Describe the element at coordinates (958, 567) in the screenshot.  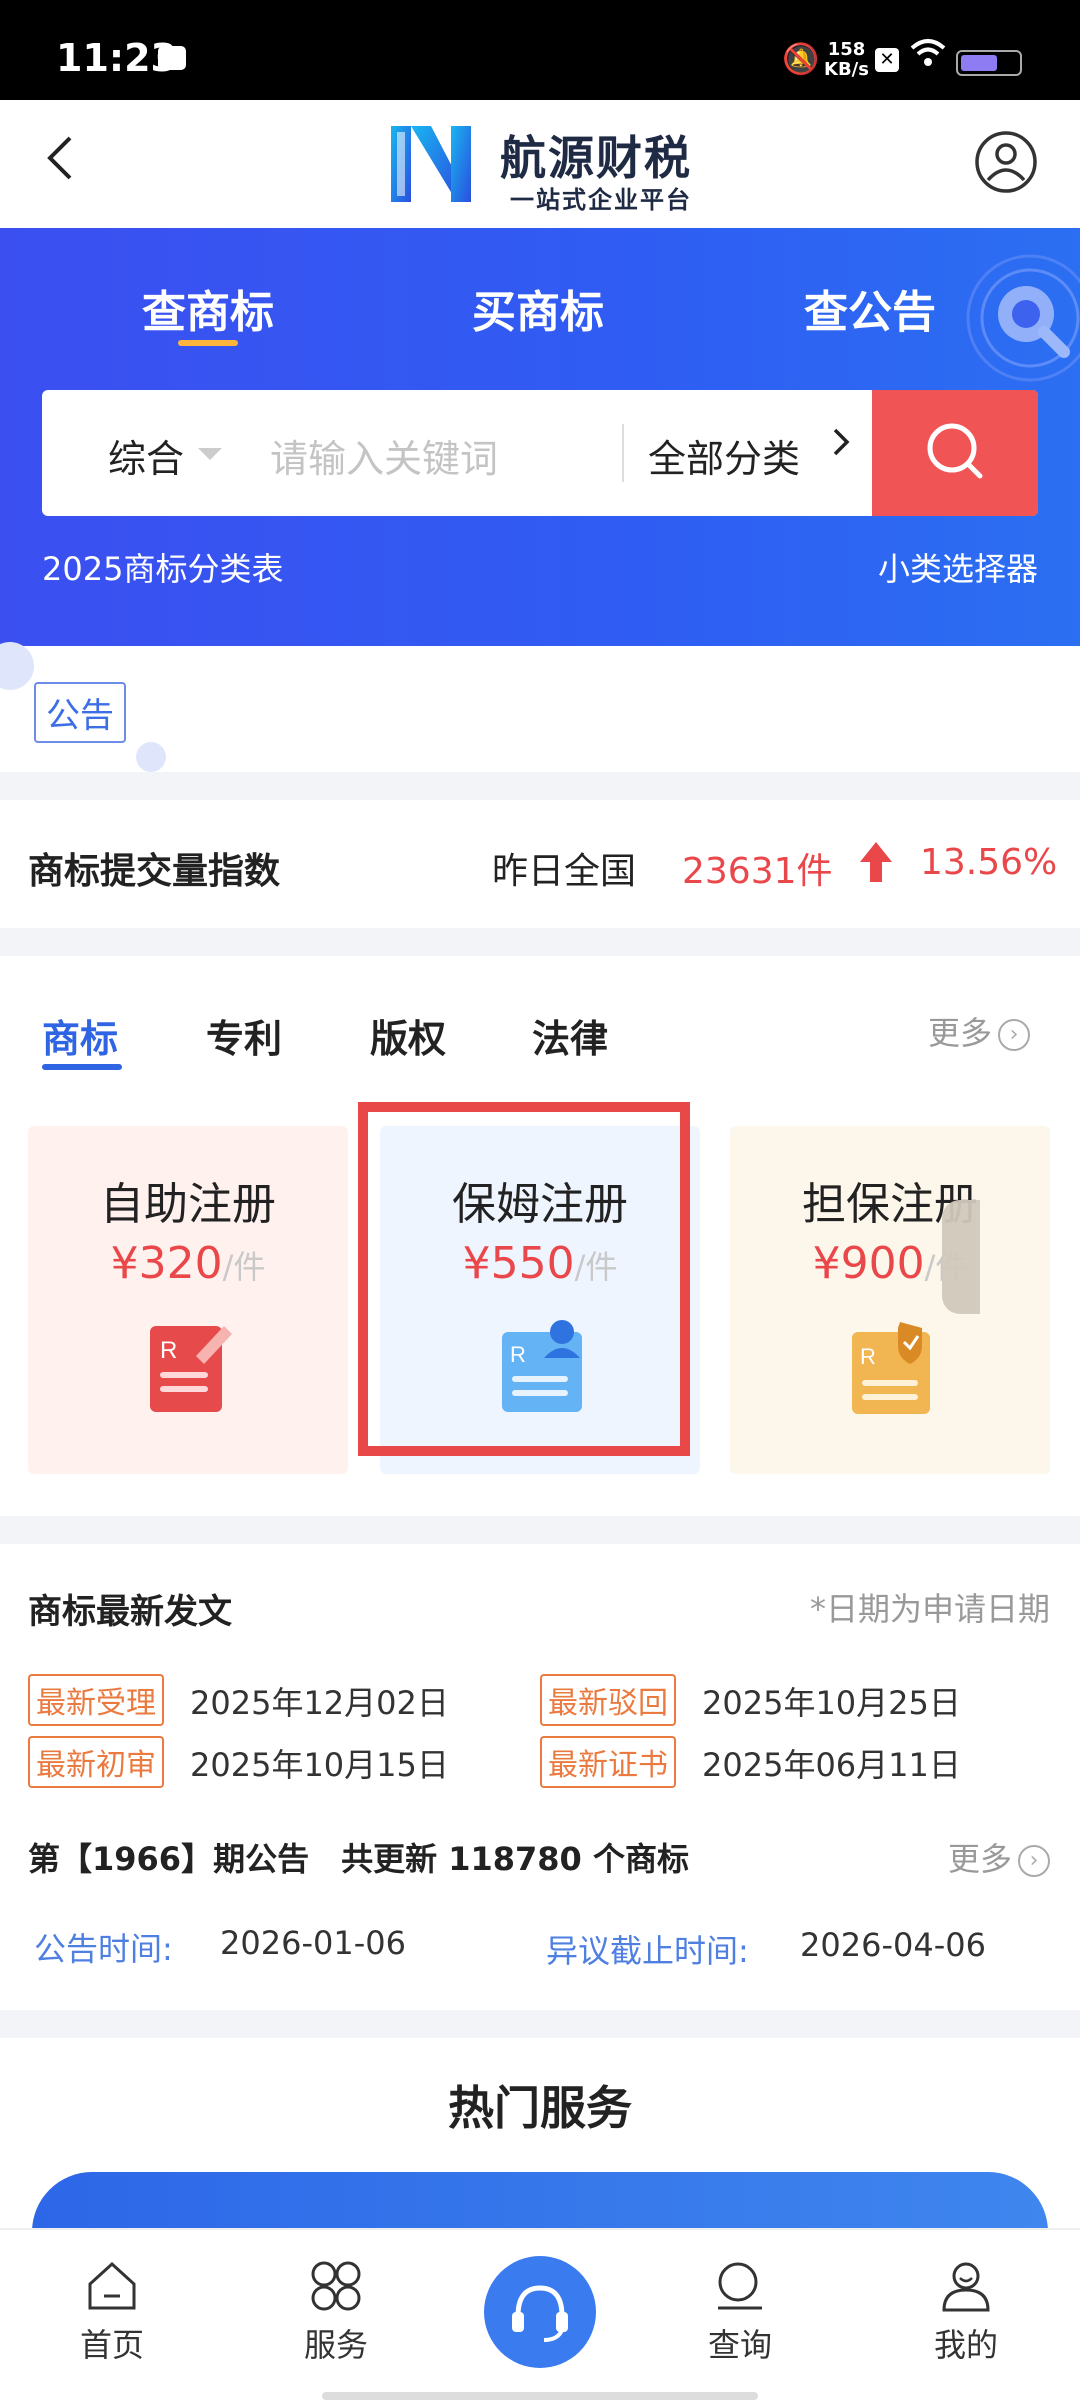
I see `subclass-selector-link: 小类选择器` at that location.